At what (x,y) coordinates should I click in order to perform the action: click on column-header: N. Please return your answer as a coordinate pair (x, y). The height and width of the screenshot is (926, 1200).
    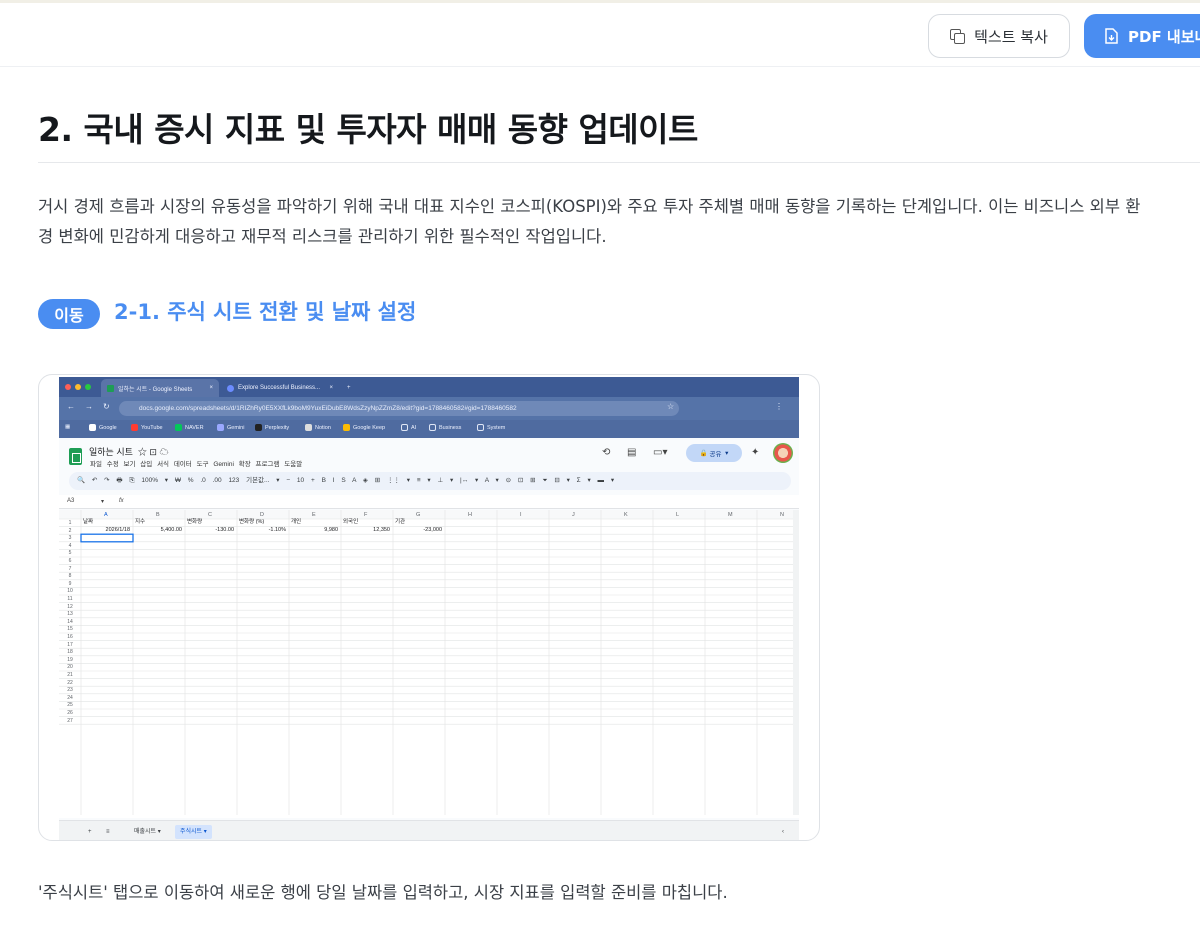
    Looking at the image, I should click on (782, 515).